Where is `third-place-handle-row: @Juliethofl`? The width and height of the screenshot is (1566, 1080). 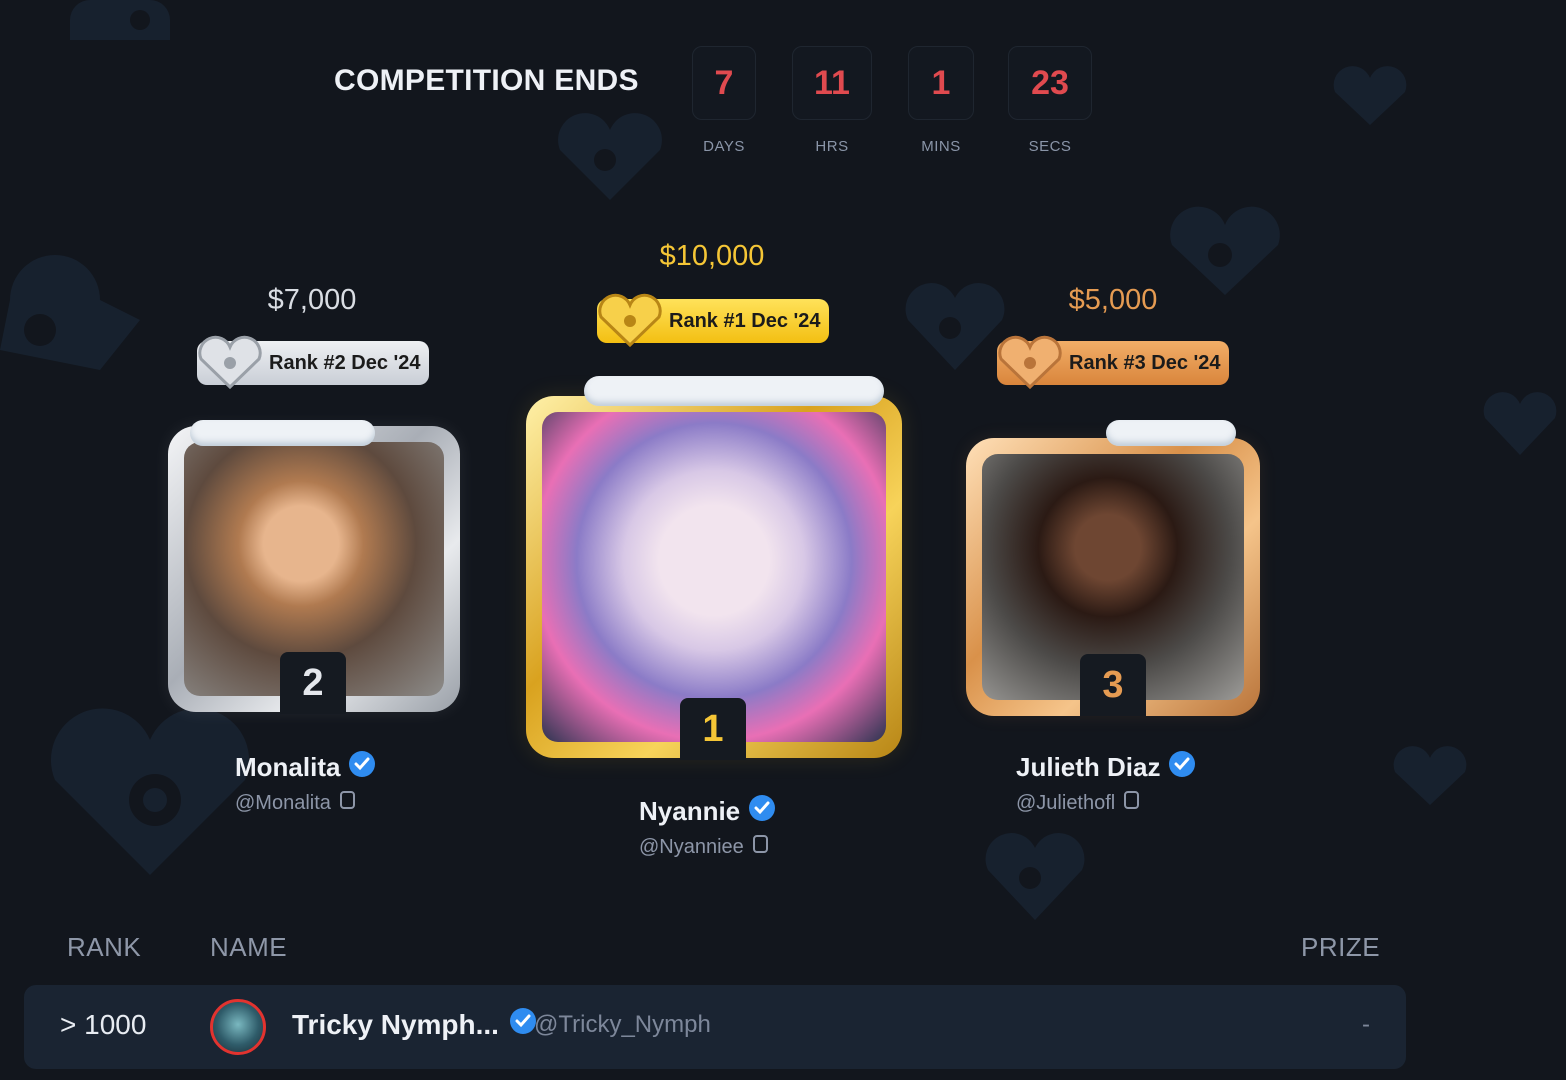 third-place-handle-row: @Juliethofl is located at coordinates (1078, 803).